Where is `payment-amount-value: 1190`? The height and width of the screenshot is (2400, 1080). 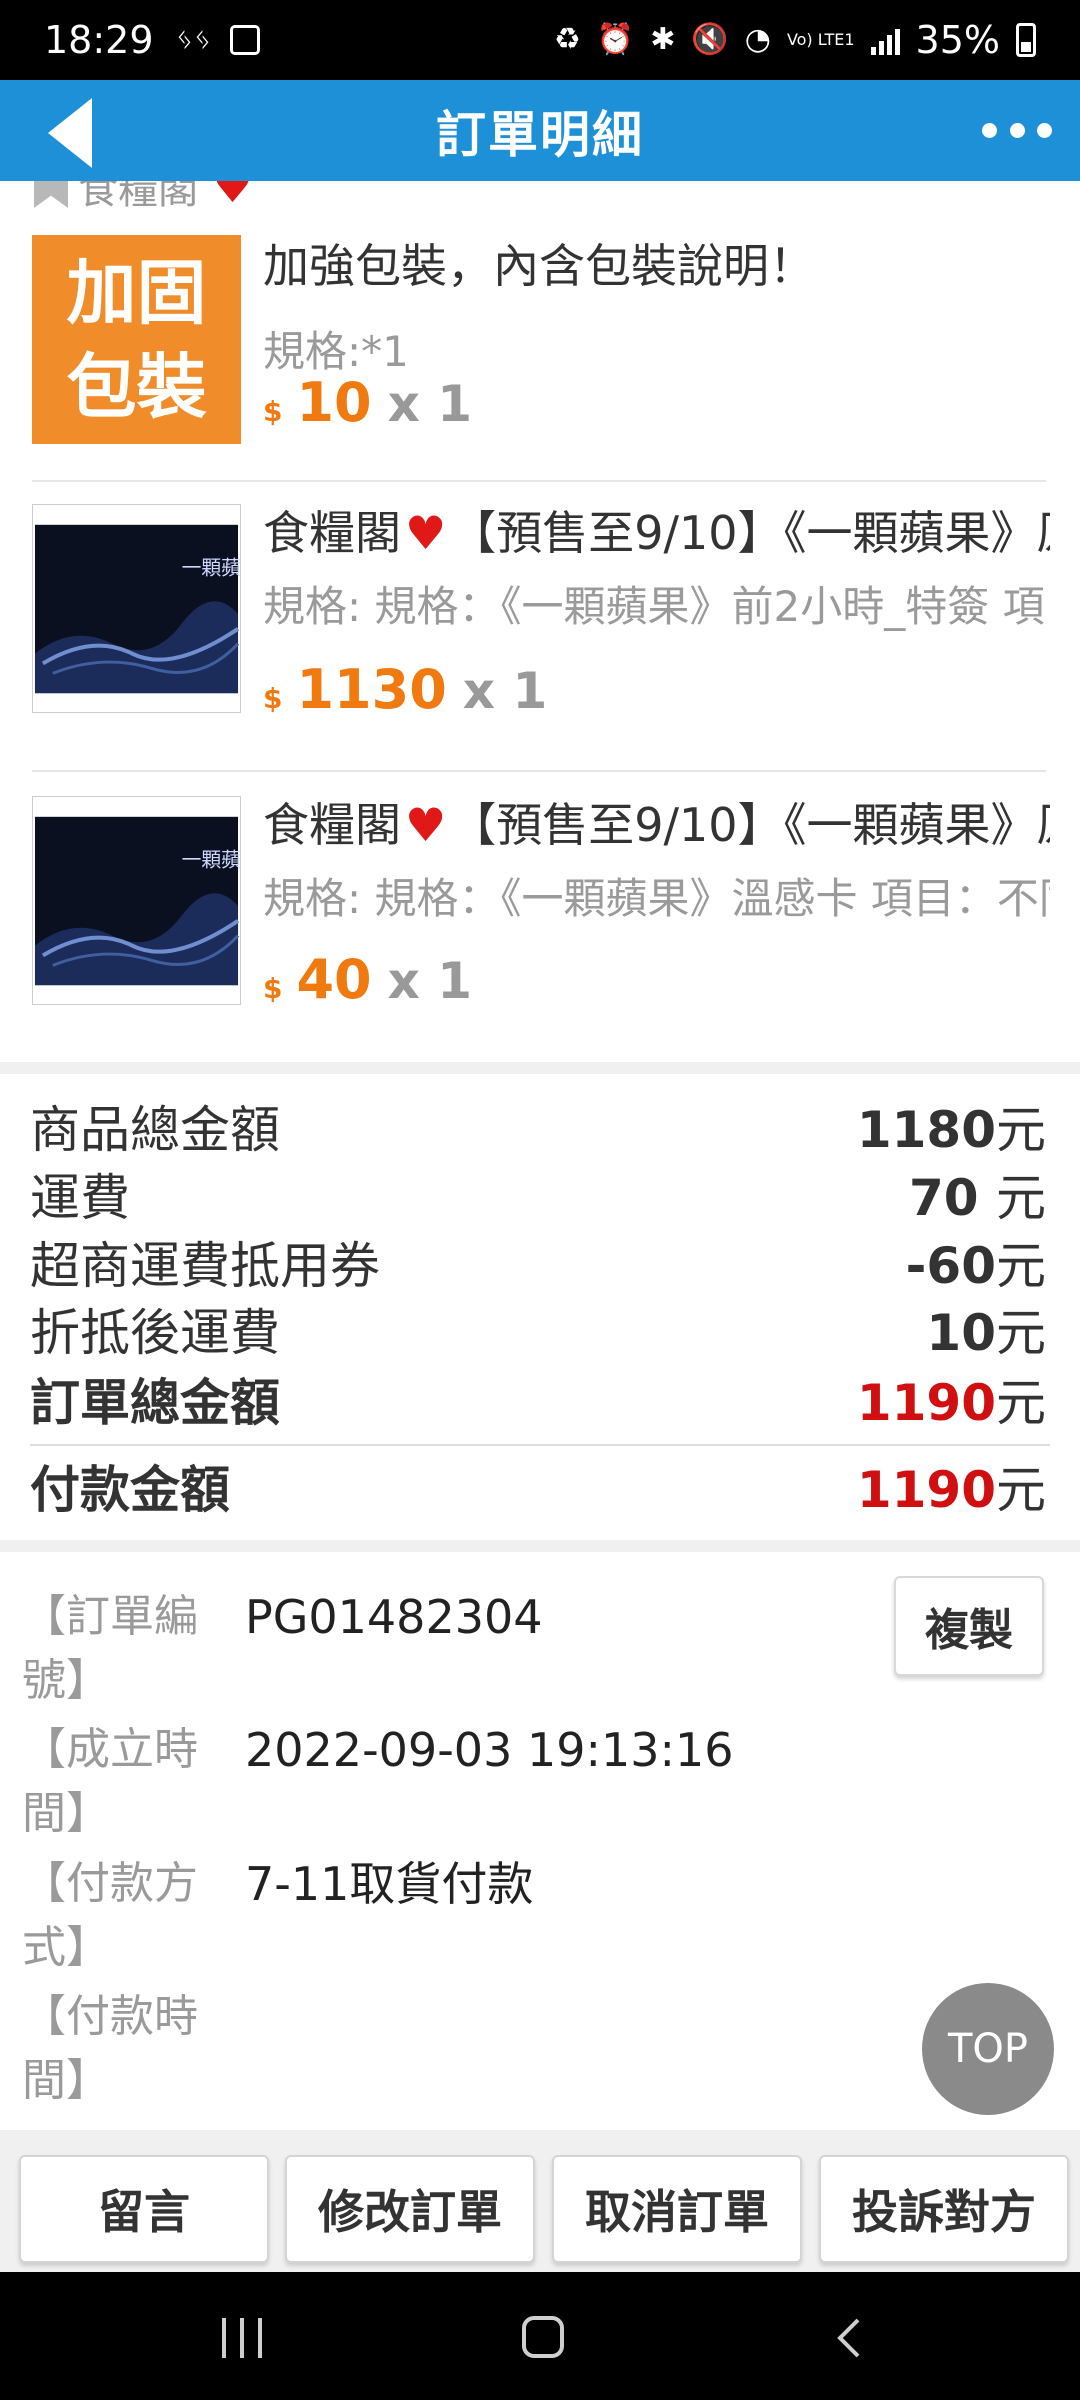
payment-amount-value: 1190 is located at coordinates (926, 1490).